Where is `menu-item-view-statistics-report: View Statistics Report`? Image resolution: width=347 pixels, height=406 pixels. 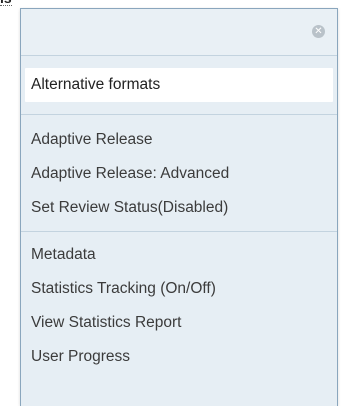
menu-item-view-statistics-report: View Statistics Report is located at coordinates (179, 323).